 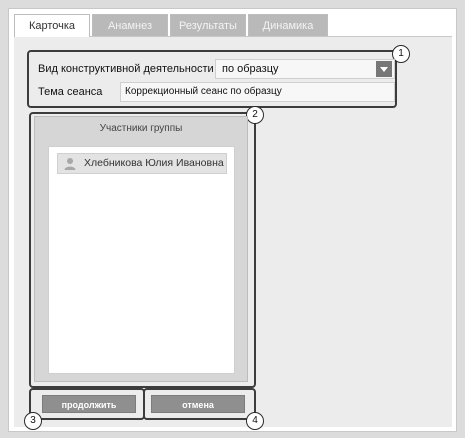 I want to click on activity-select: по образцу, so click(x=305, y=69).